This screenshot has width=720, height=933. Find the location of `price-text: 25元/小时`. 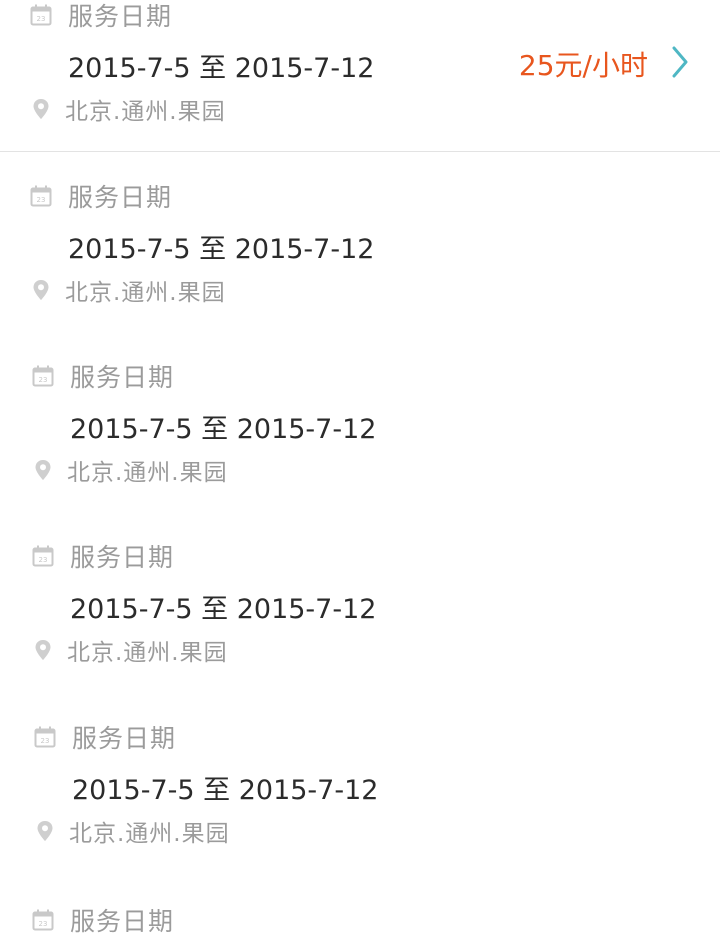

price-text: 25元/小时 is located at coordinates (583, 65).